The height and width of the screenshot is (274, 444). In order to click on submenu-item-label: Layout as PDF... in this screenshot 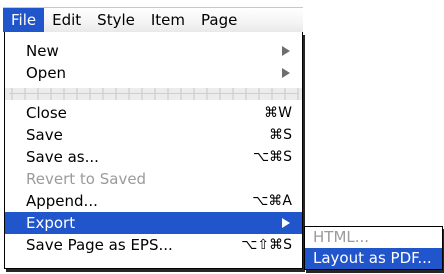, I will do `click(372, 258)`.